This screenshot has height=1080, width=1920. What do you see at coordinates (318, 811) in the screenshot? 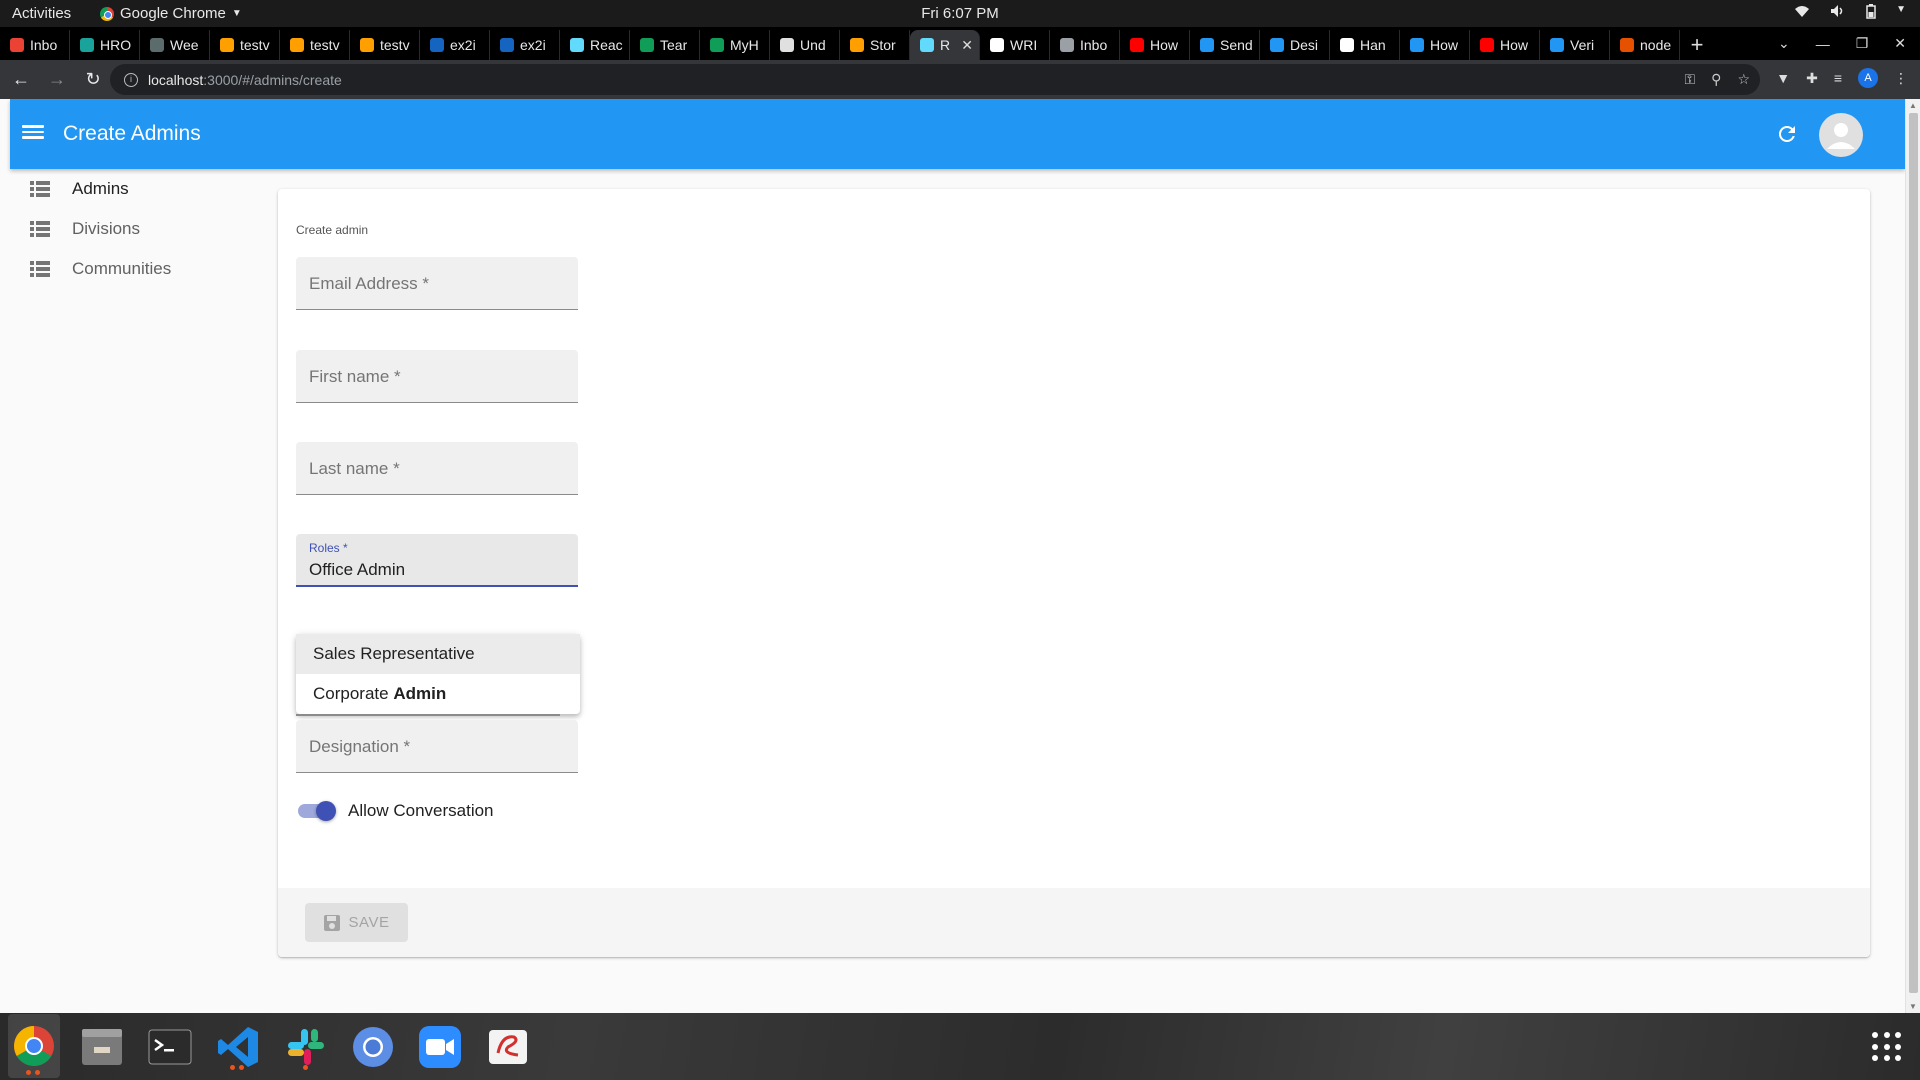
I see `allow-conversation-toggle` at bounding box center [318, 811].